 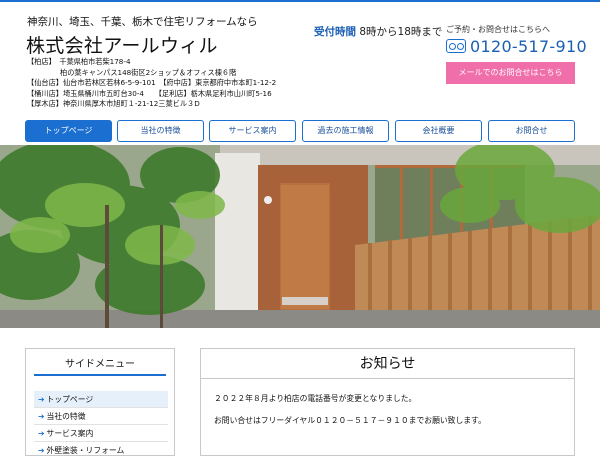 I want to click on side-item-label: 外壁塗装・リフォーム, so click(x=85, y=450).